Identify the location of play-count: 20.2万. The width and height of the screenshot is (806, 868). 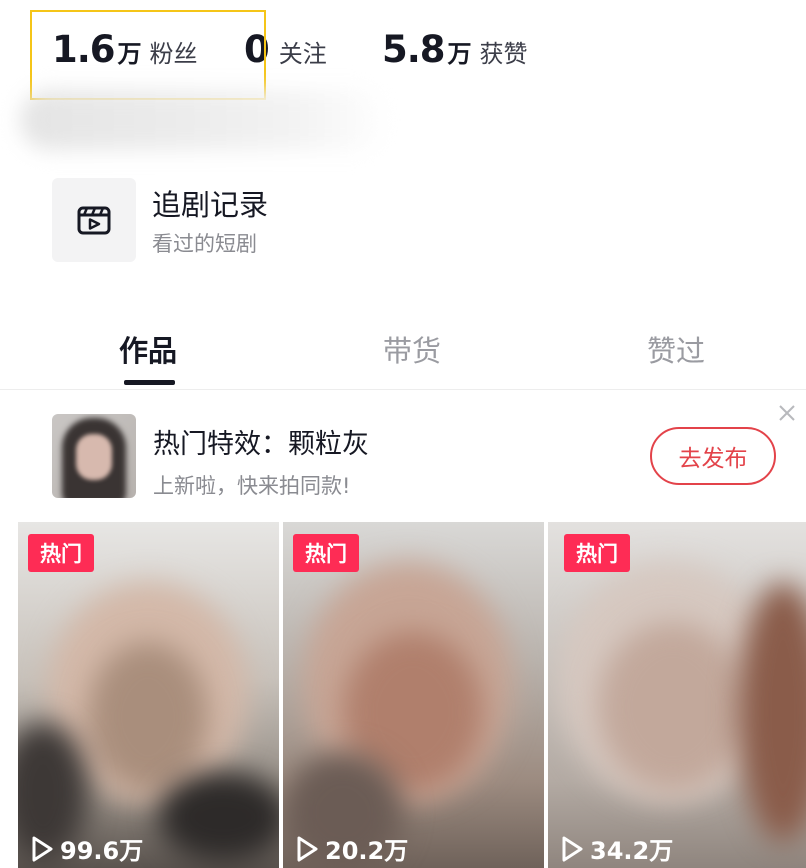
(351, 848).